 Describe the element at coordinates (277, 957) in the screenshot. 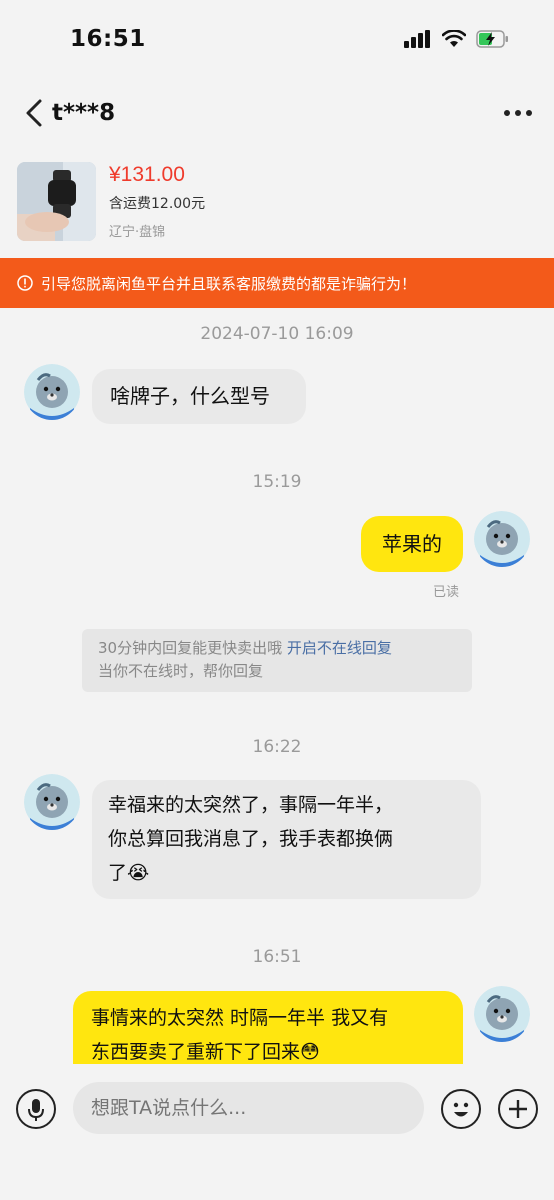

I see `message-timestamp: 16:51` at that location.